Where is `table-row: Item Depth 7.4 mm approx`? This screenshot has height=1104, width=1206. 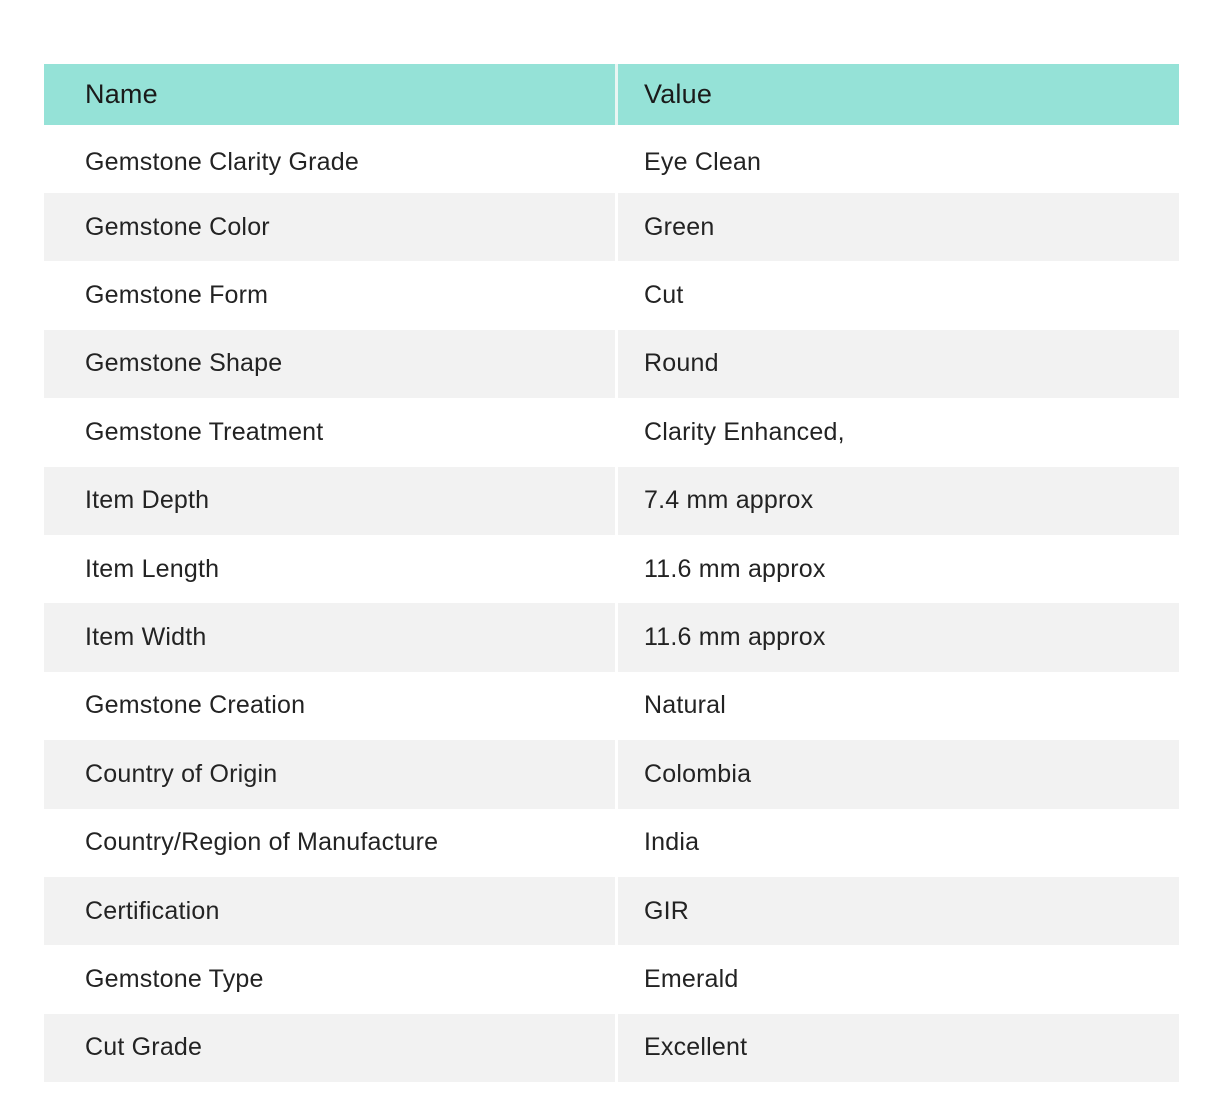
table-row: Item Depth 7.4 mm approx is located at coordinates (611, 500).